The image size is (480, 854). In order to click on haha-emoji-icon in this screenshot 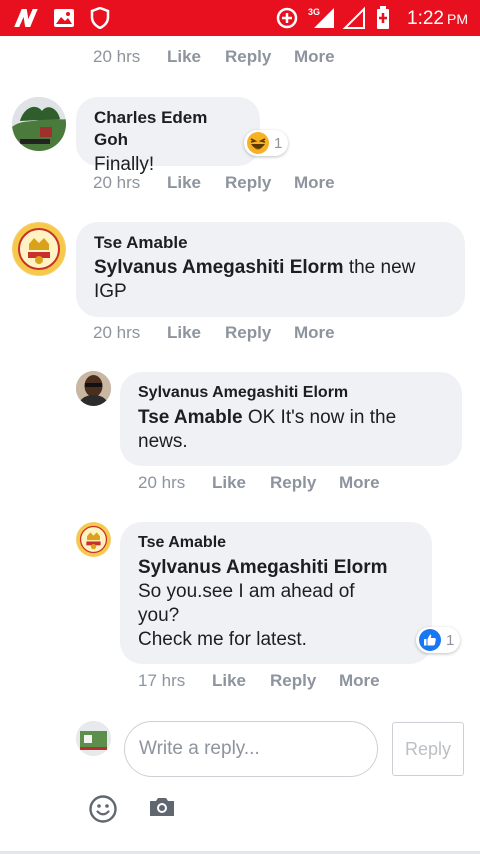, I will do `click(258, 143)`.